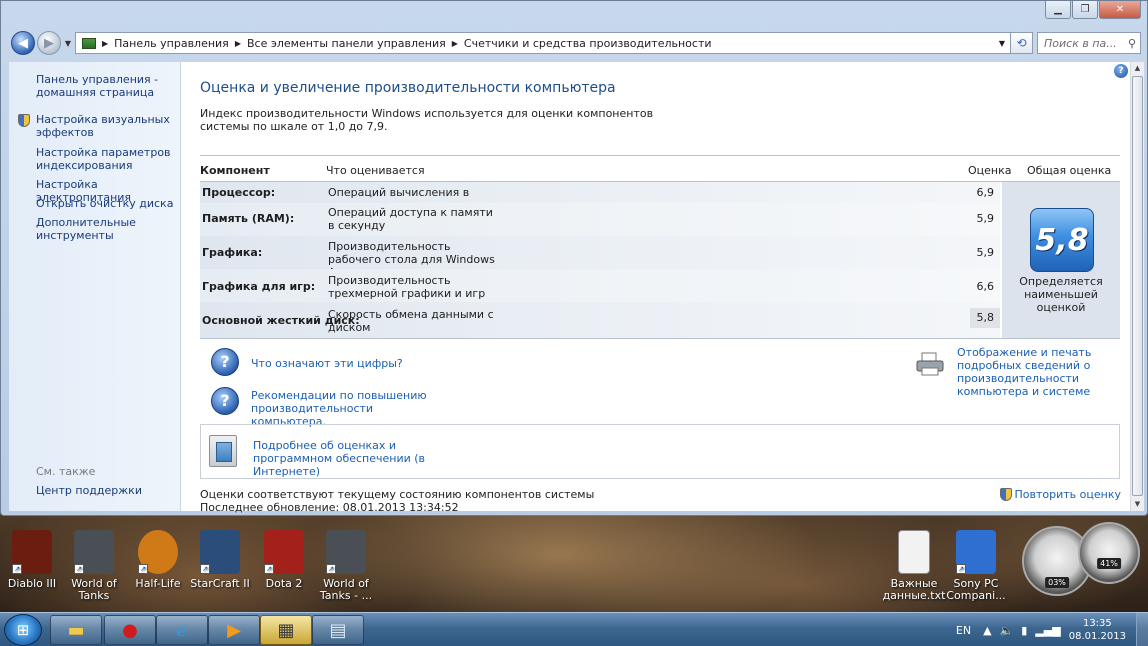  What do you see at coordinates (1024, 630) in the screenshot?
I see `battery-icon: ▮` at bounding box center [1024, 630].